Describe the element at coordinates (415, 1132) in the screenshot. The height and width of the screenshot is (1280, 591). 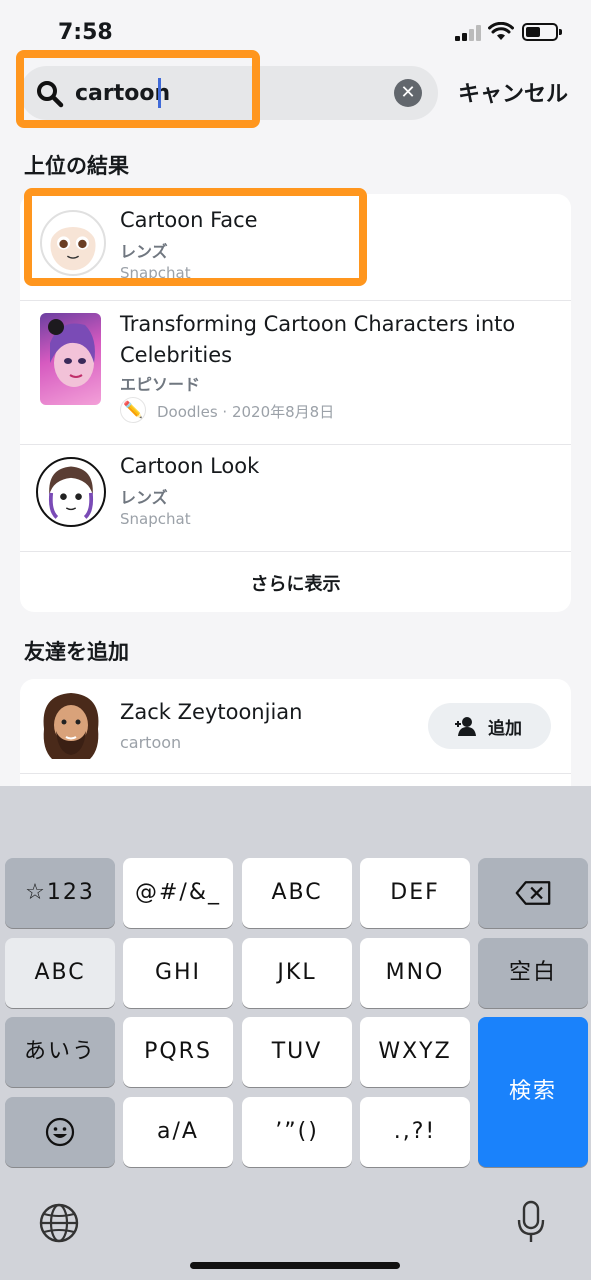
I see `key-punctuation: .,?!` at that location.